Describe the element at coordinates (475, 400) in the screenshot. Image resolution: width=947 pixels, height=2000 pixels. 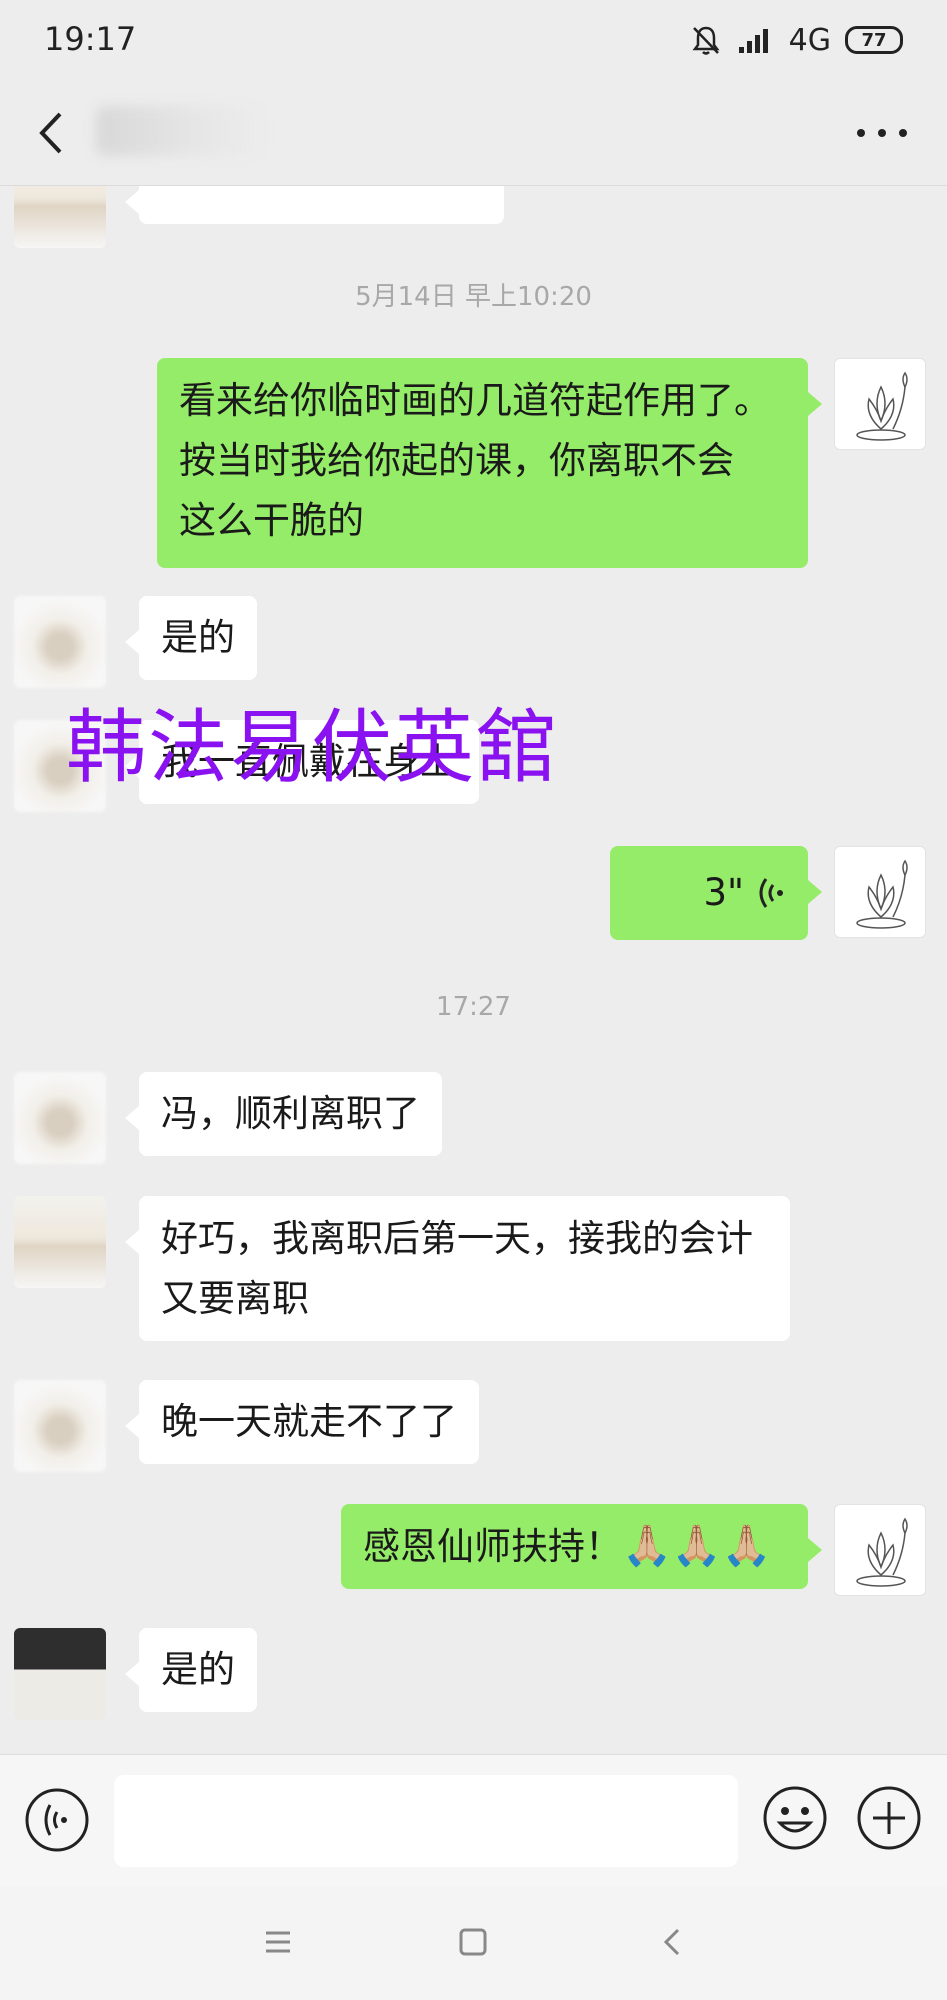
I see `message-text: 看来给你临时画的几道符起作用了。` at that location.